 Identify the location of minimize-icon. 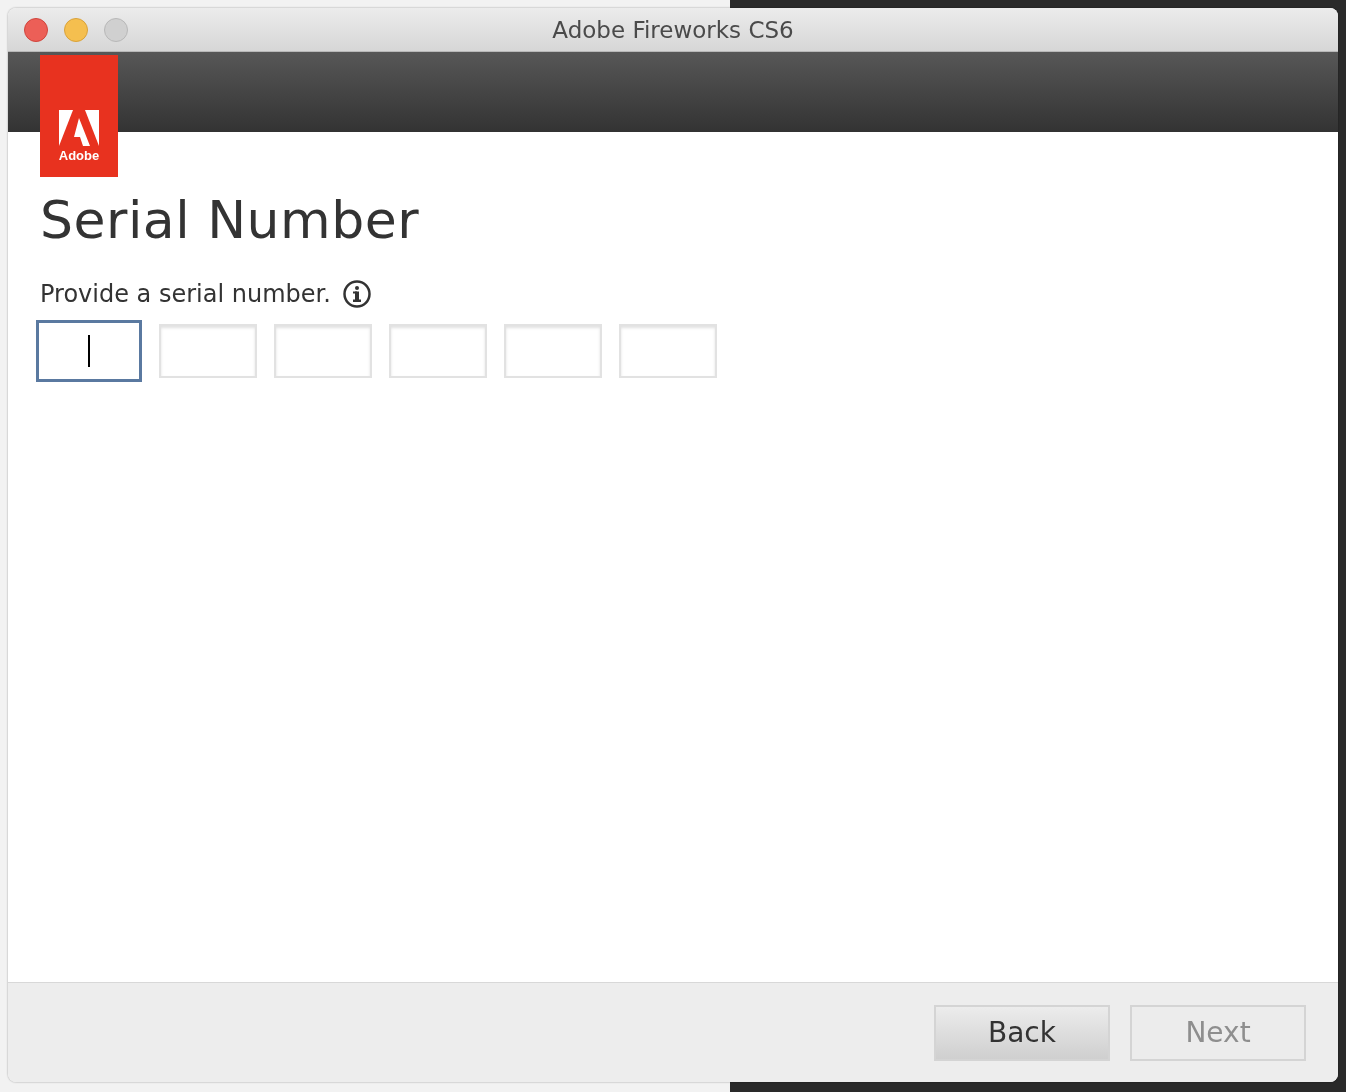
(76, 29).